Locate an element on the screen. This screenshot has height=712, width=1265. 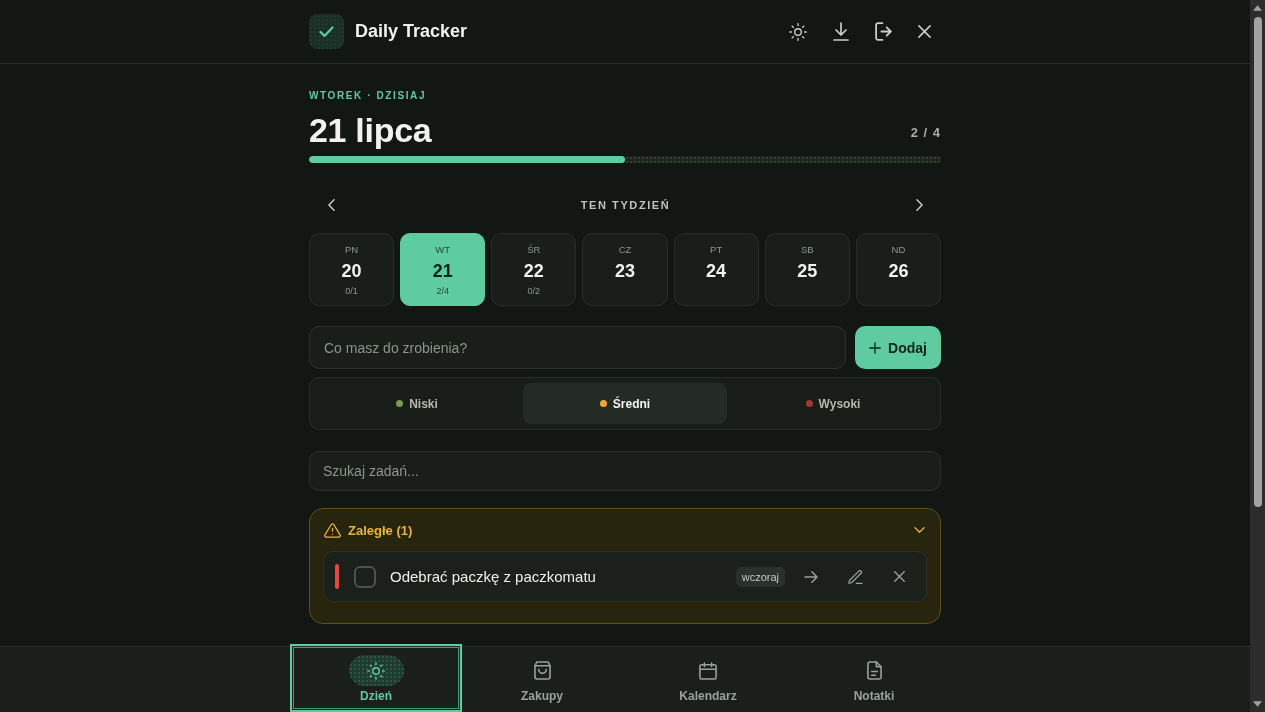
arrow-right-icon is located at coordinates (811, 576).